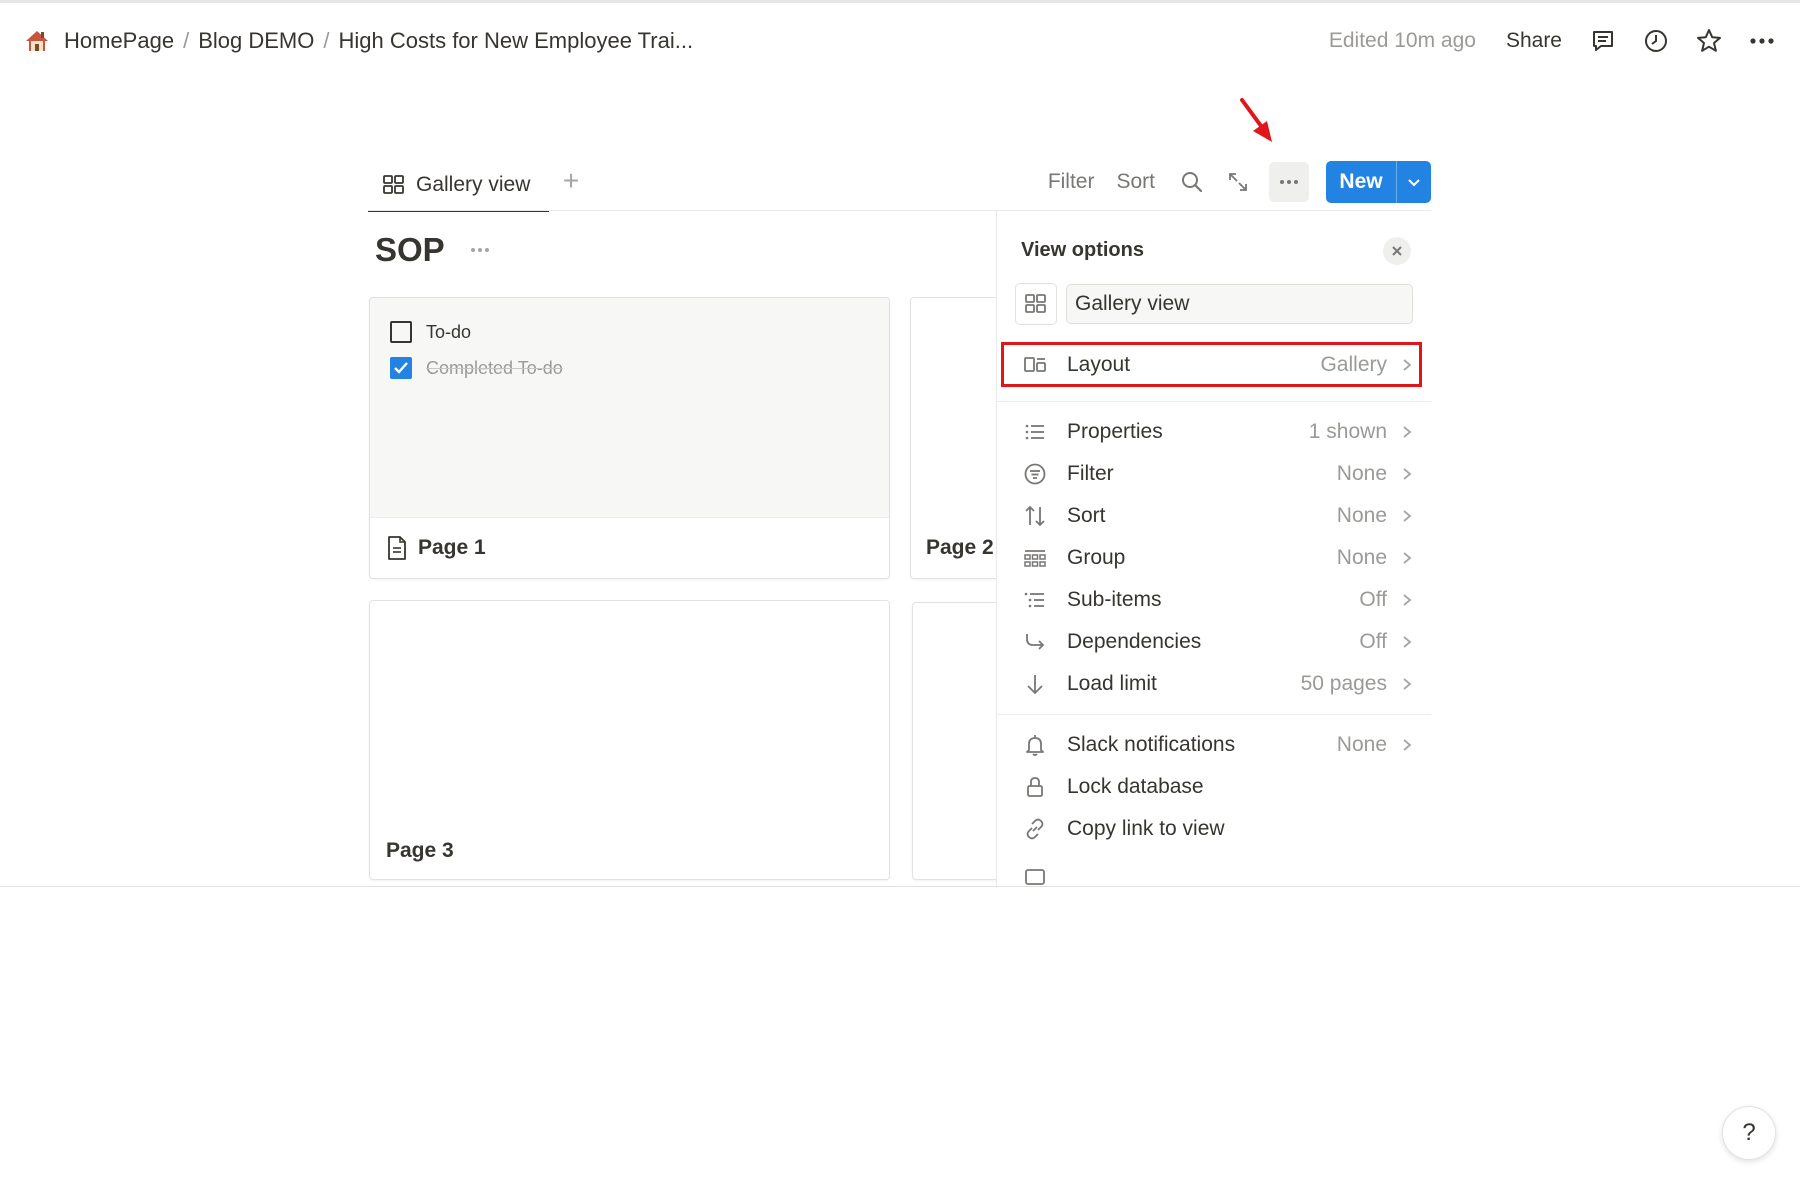 The height and width of the screenshot is (1183, 1800). I want to click on view-name-input, so click(1239, 304).